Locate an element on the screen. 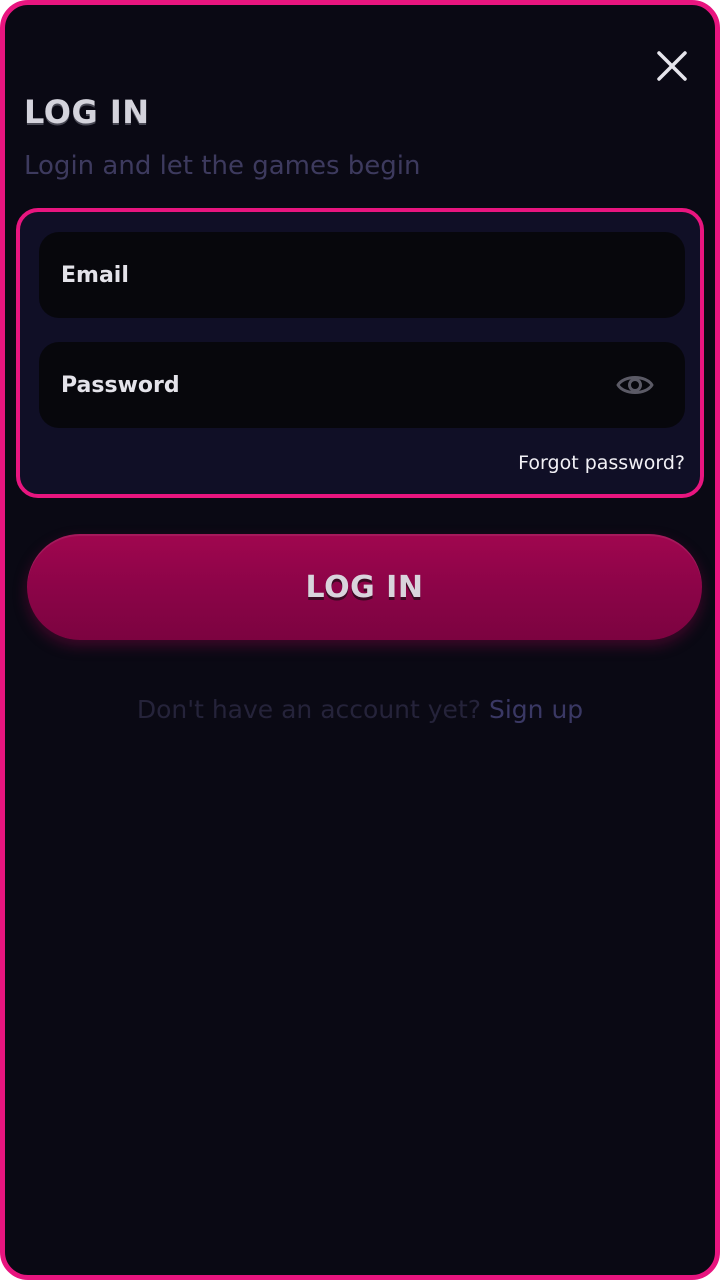 Image resolution: width=720 pixels, height=1280 pixels. login-button-label: LOG IN is located at coordinates (364, 587).